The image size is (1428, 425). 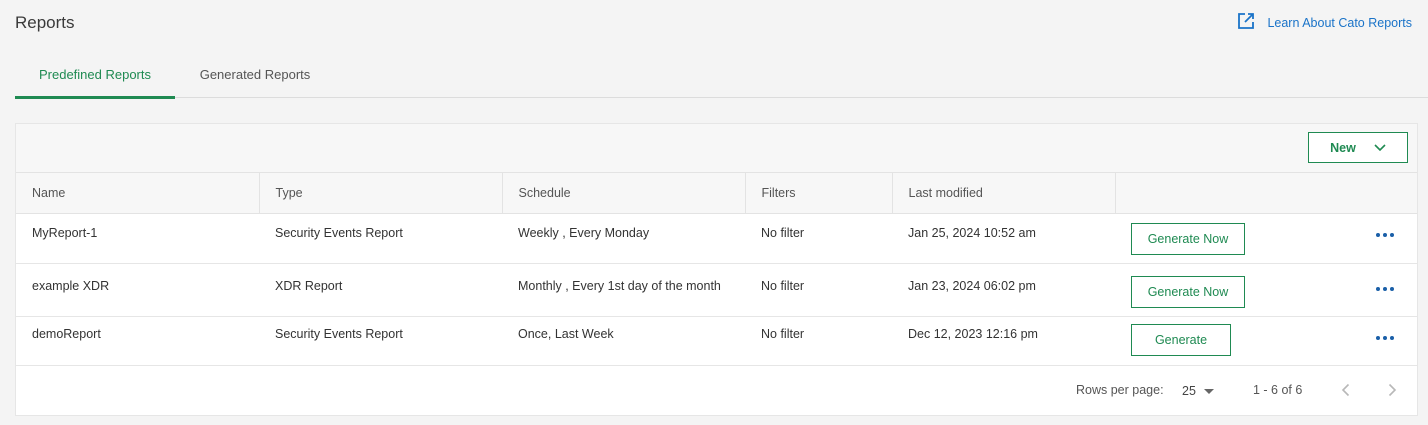 I want to click on column-header-type: Type, so click(x=381, y=193).